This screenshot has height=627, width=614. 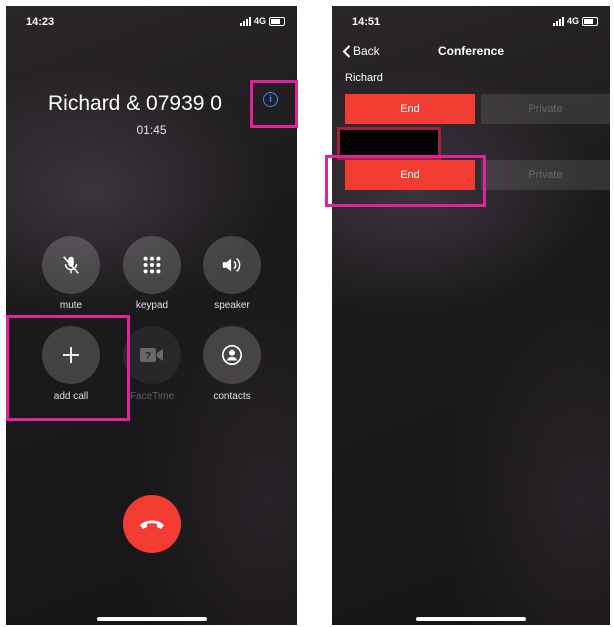 What do you see at coordinates (364, 78) in the screenshot?
I see `participant-name: Richard` at bounding box center [364, 78].